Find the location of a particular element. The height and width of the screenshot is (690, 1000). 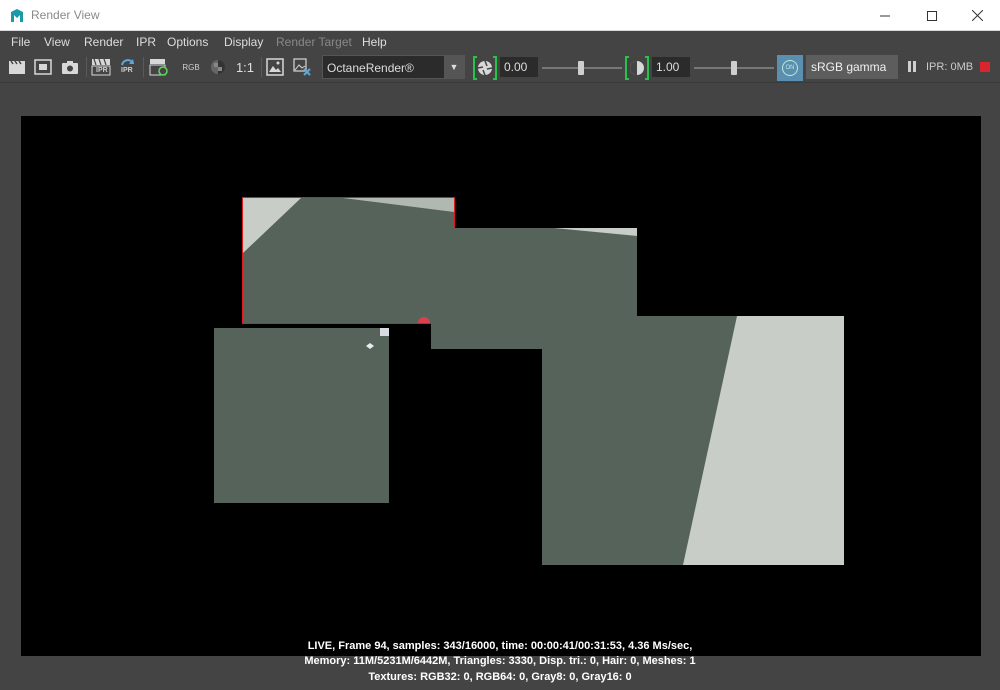

color-management-toggle: ON is located at coordinates (790, 68).